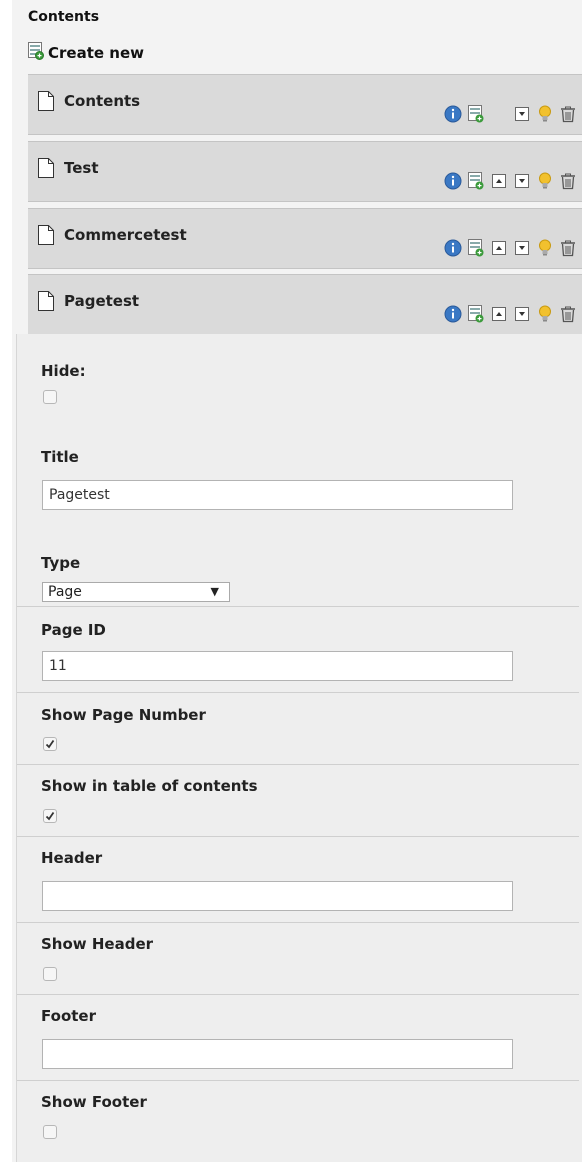 Image resolution: width=582 pixels, height=1163 pixels. Describe the element at coordinates (277, 896) in the screenshot. I see `header-input` at that location.